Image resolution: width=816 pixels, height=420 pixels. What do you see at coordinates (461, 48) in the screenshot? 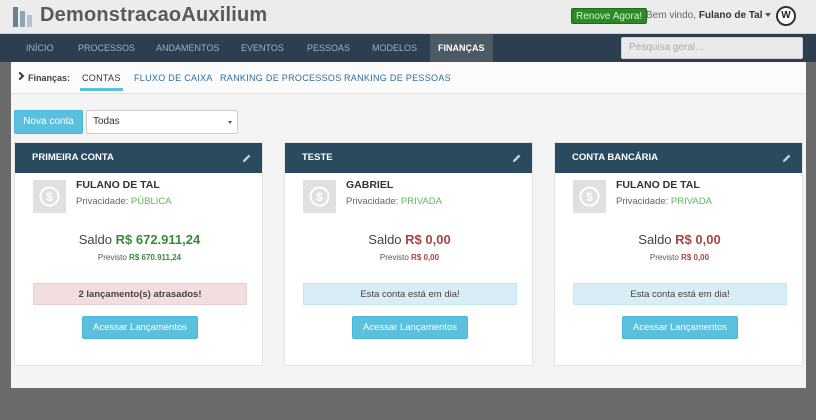
I see `nav-item-financas: Finanças` at bounding box center [461, 48].